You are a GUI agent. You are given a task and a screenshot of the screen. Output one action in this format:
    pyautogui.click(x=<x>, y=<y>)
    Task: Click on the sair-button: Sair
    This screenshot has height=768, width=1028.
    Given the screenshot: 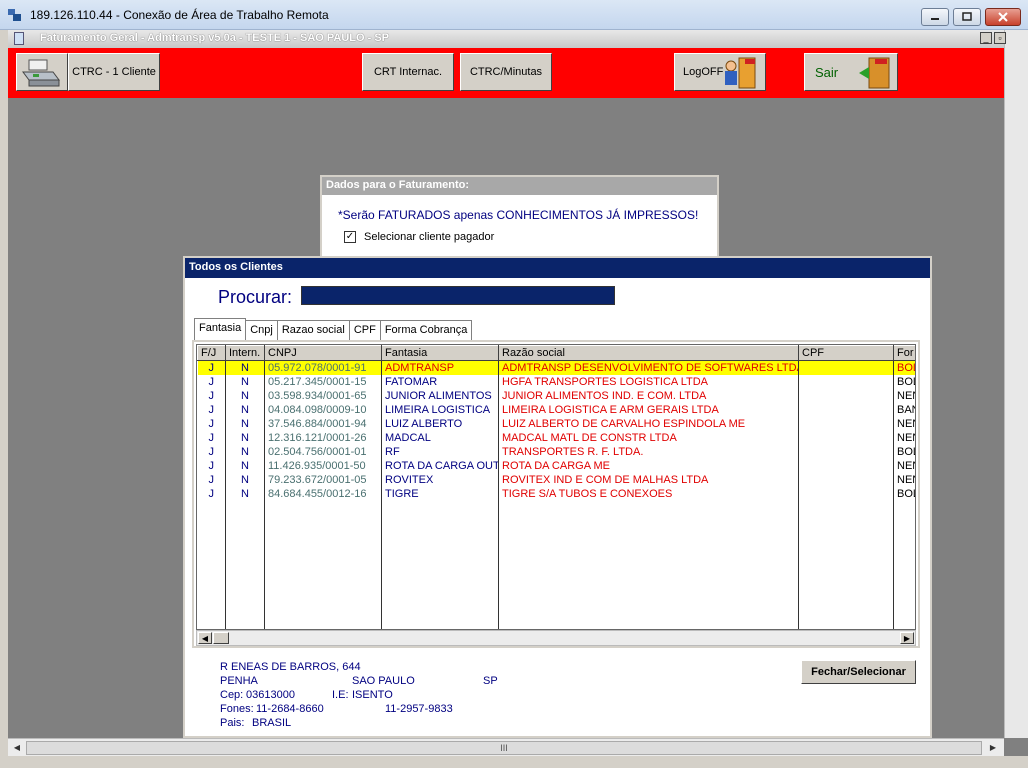 What is the action you would take?
    pyautogui.click(x=851, y=72)
    